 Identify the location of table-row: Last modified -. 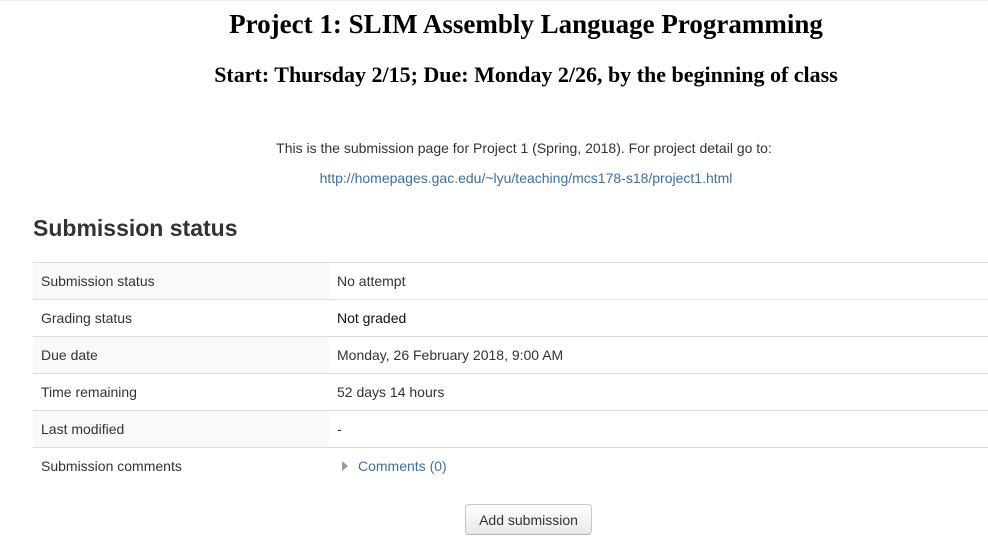
(510, 429).